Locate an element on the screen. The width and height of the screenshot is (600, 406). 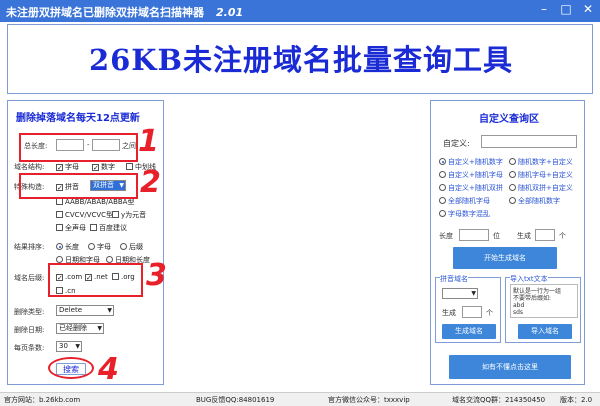
help-button: 如有不懂点击这里 is located at coordinates (510, 367).